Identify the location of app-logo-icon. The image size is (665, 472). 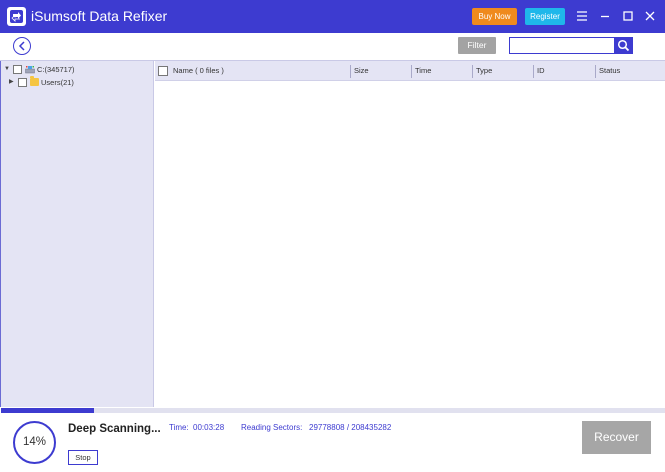
(16, 16).